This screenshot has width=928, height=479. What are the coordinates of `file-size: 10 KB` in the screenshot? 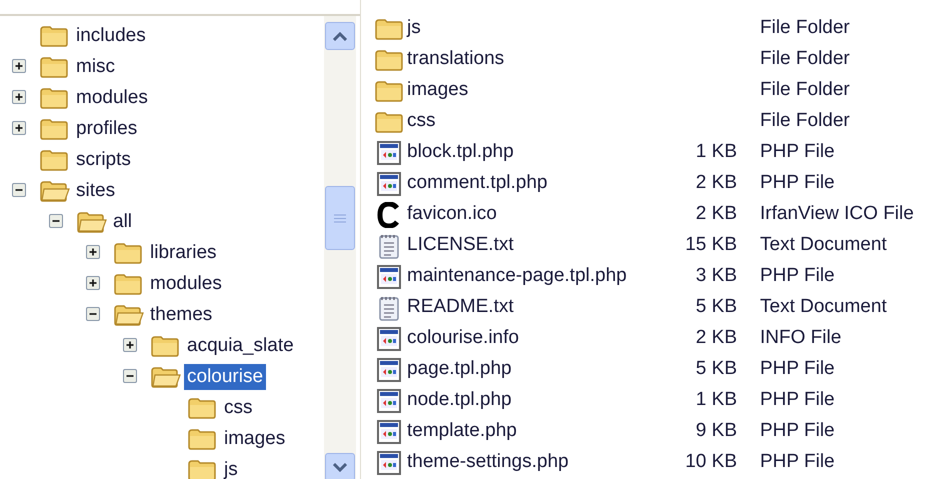 It's located at (711, 462).